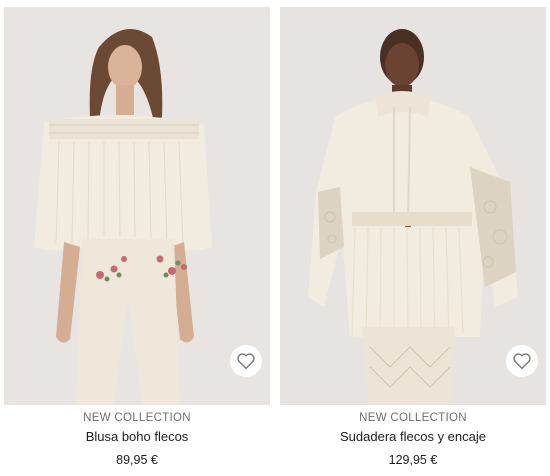 This screenshot has height=476, width=550. Describe the element at coordinates (413, 460) in the screenshot. I see `product-price: 129,95 €` at that location.